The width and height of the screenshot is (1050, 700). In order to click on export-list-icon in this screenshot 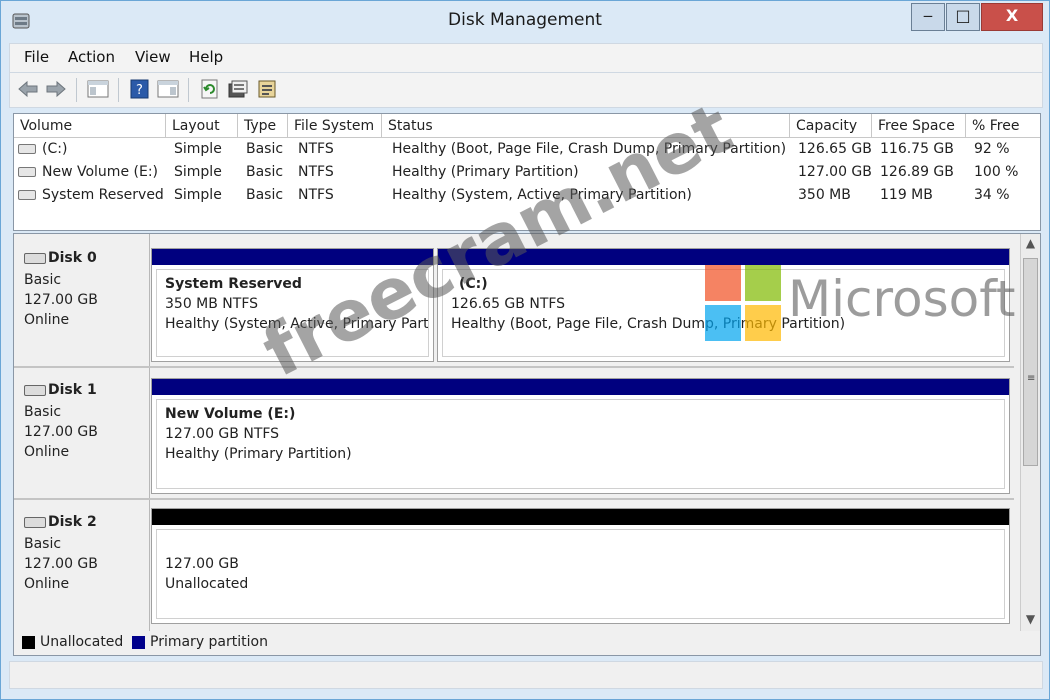, I will do `click(268, 89)`.